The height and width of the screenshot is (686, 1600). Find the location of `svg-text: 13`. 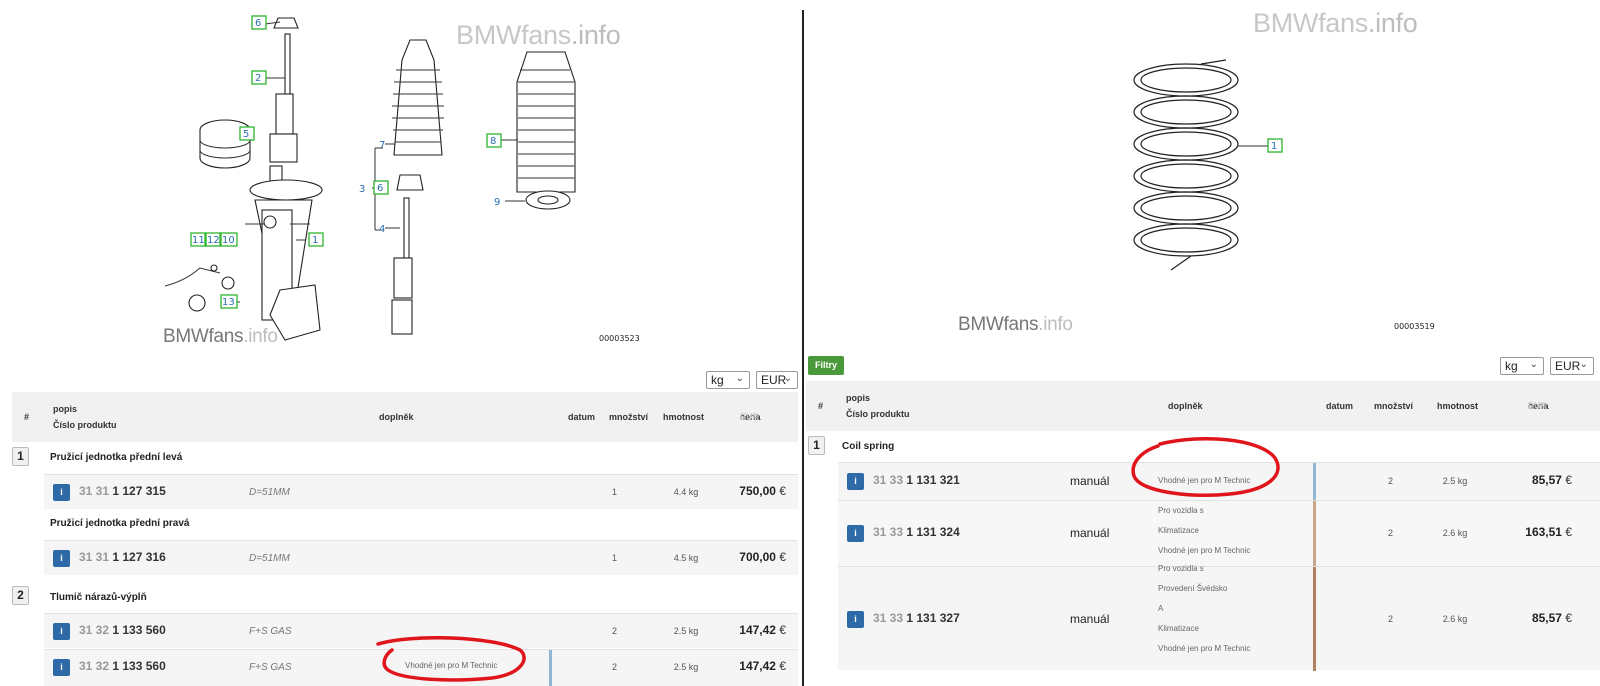

svg-text: 13 is located at coordinates (228, 302).